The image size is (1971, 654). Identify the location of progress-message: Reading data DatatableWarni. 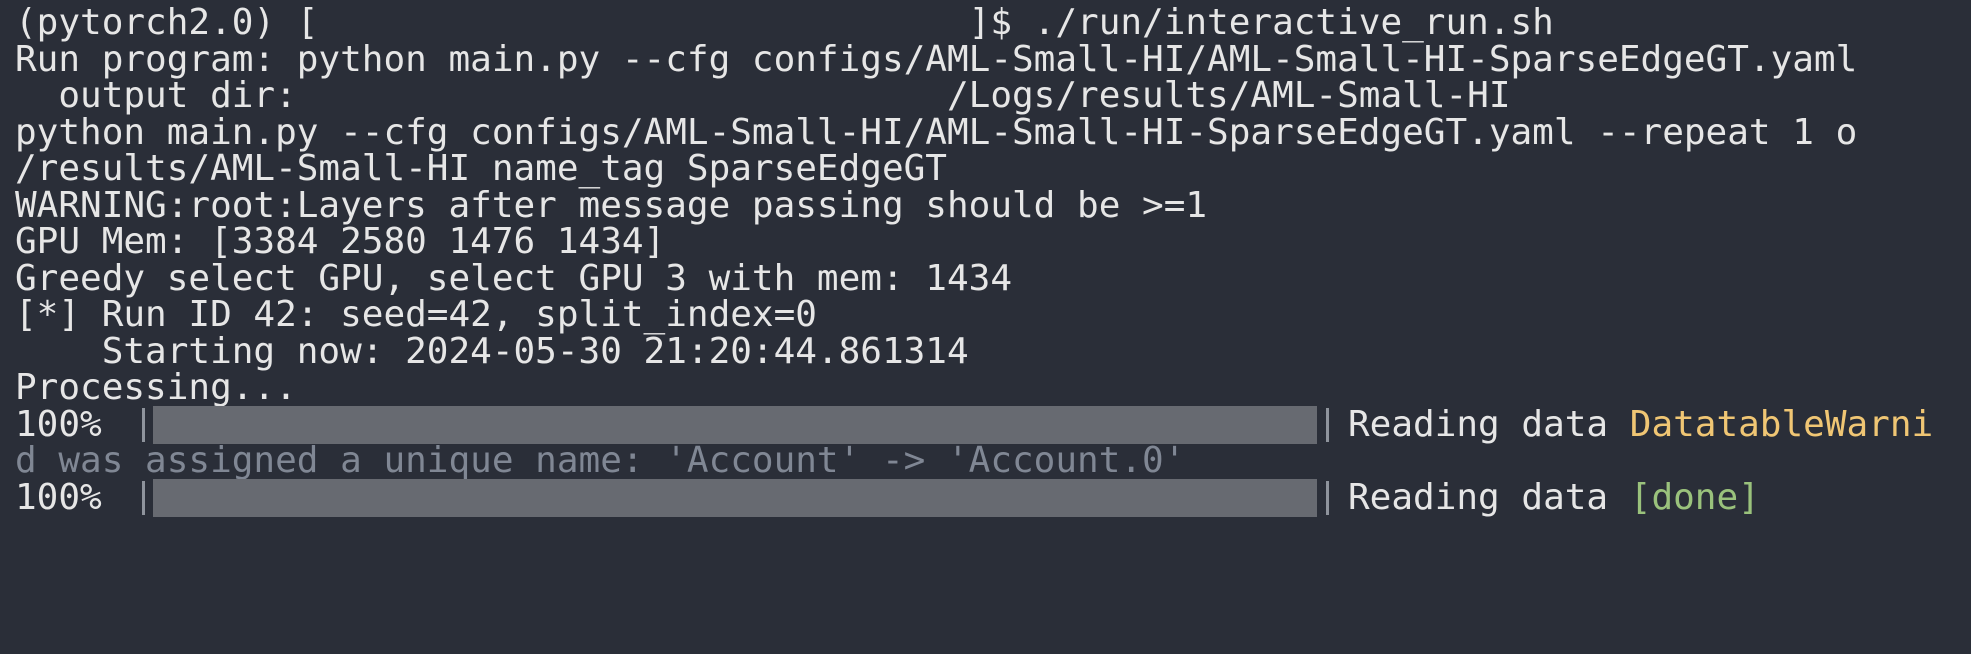
(1640, 425).